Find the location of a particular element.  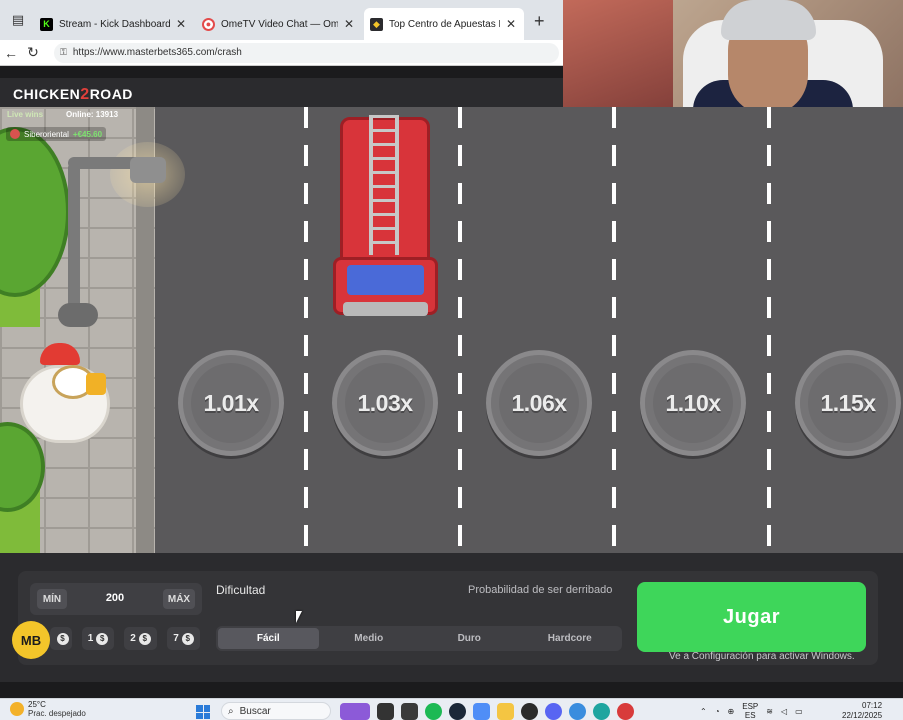

difficulty-hard: Duro is located at coordinates (469, 638).